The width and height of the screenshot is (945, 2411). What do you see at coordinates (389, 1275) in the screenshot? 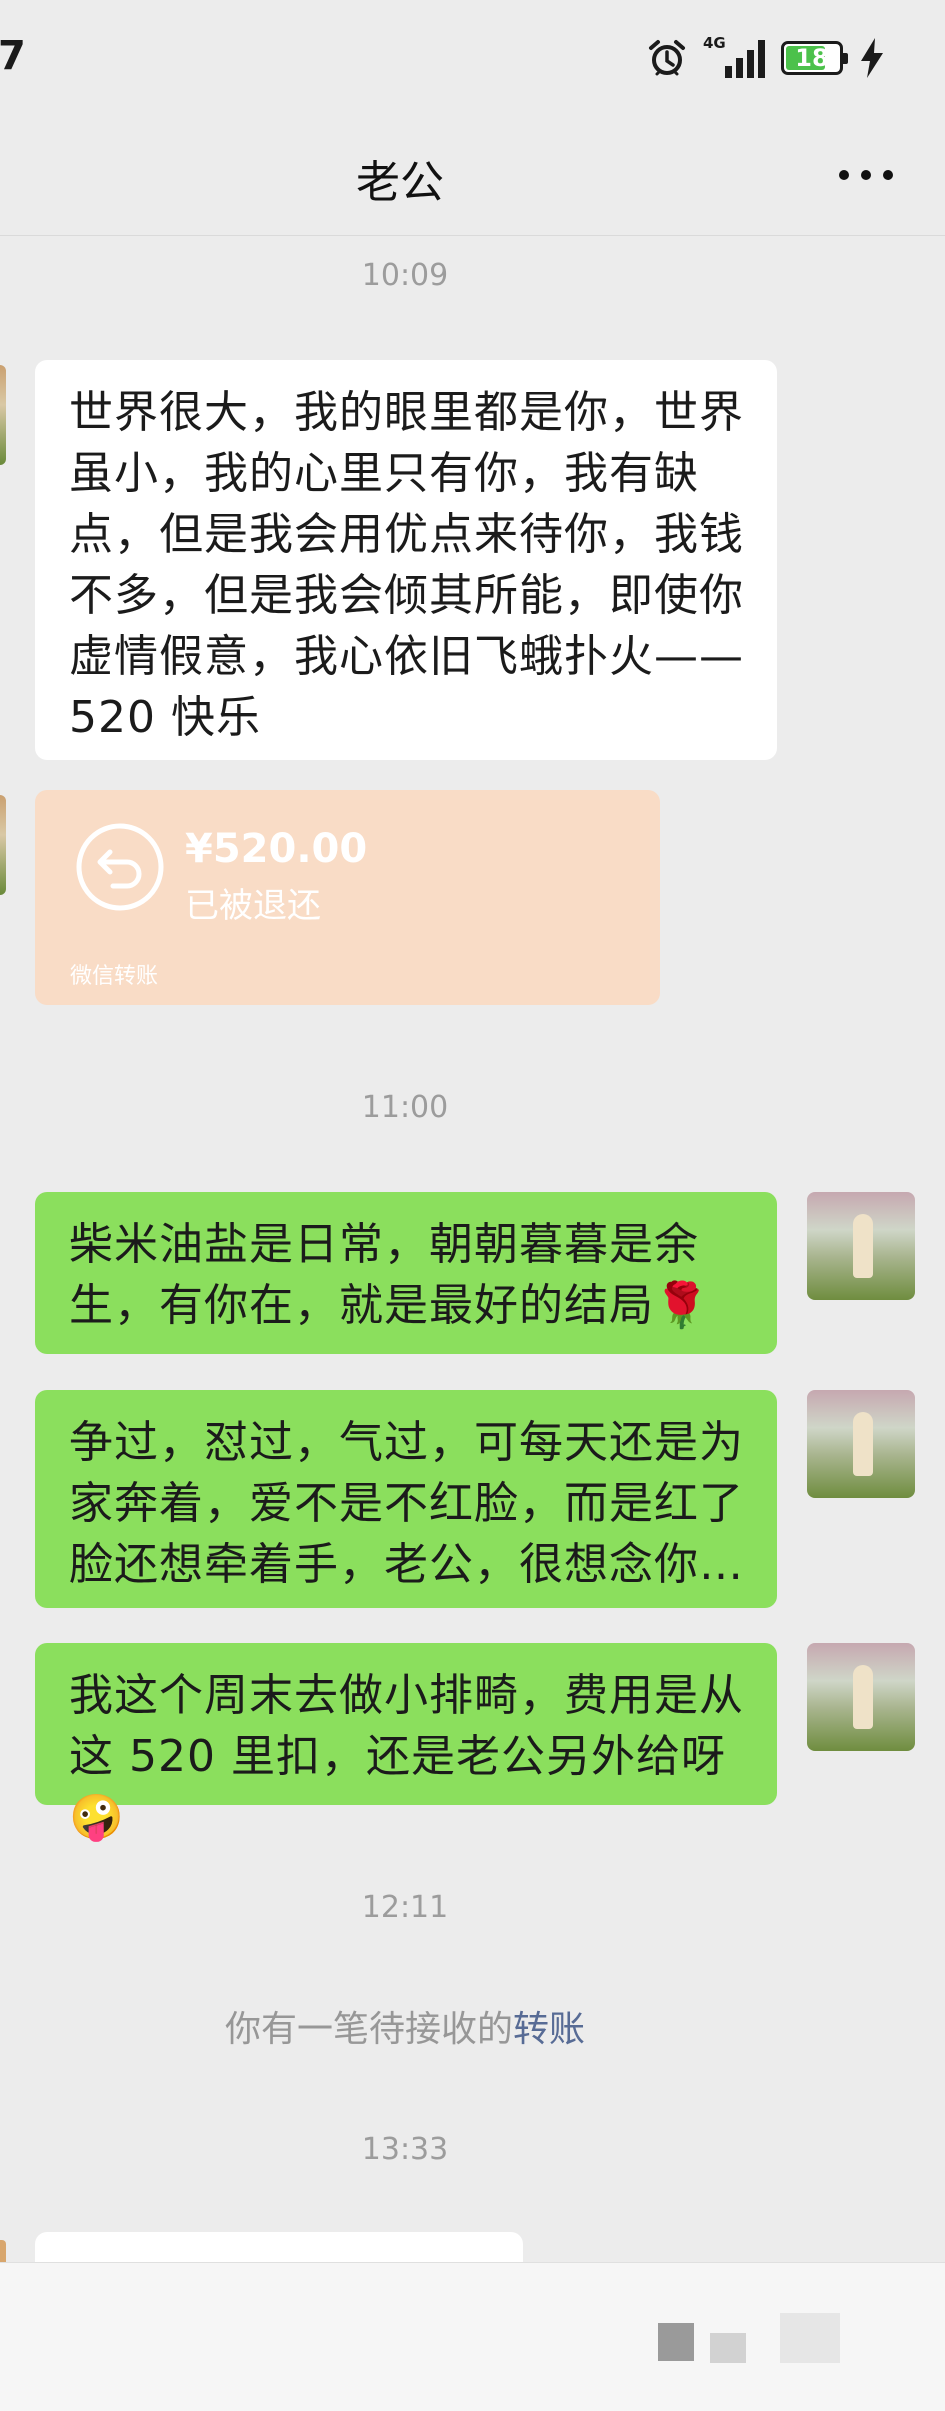
I see `message-text: 柴米油盐是日常，朝朝暮暮是余生，有你在，就是最好的结局🌹` at bounding box center [389, 1275].